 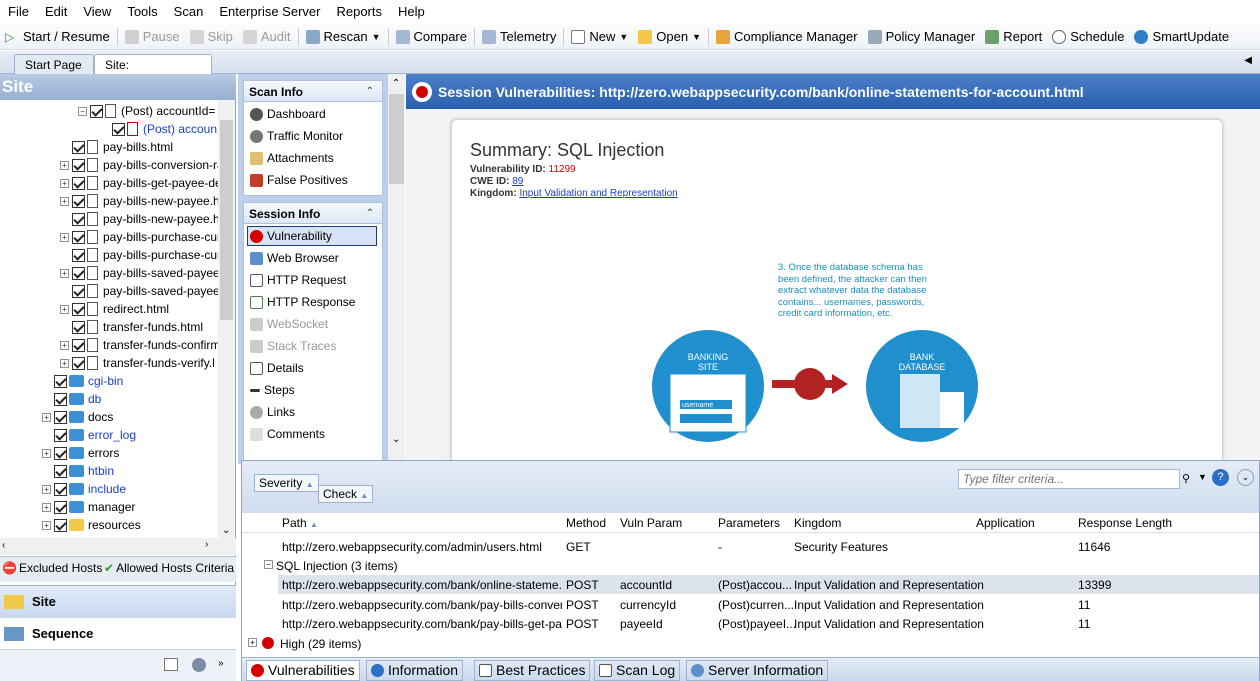 I want to click on tree-node: htbin, so click(x=78, y=471).